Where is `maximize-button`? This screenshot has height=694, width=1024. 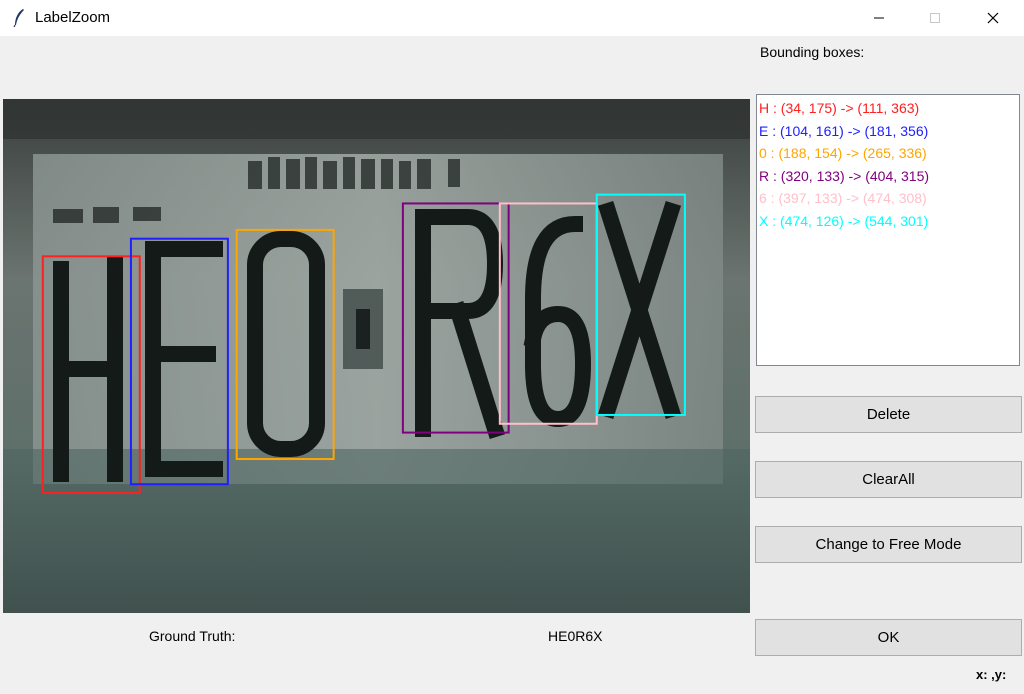
maximize-button is located at coordinates (935, 18).